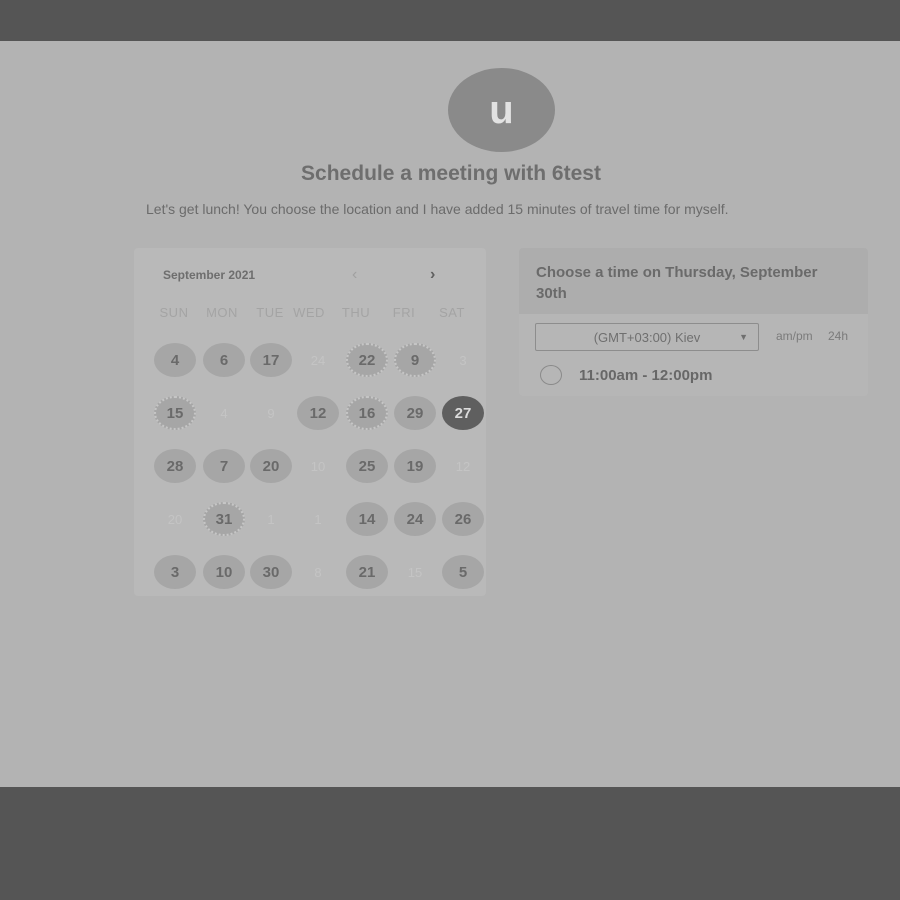  What do you see at coordinates (224, 466) in the screenshot?
I see `calendar-day: 7` at bounding box center [224, 466].